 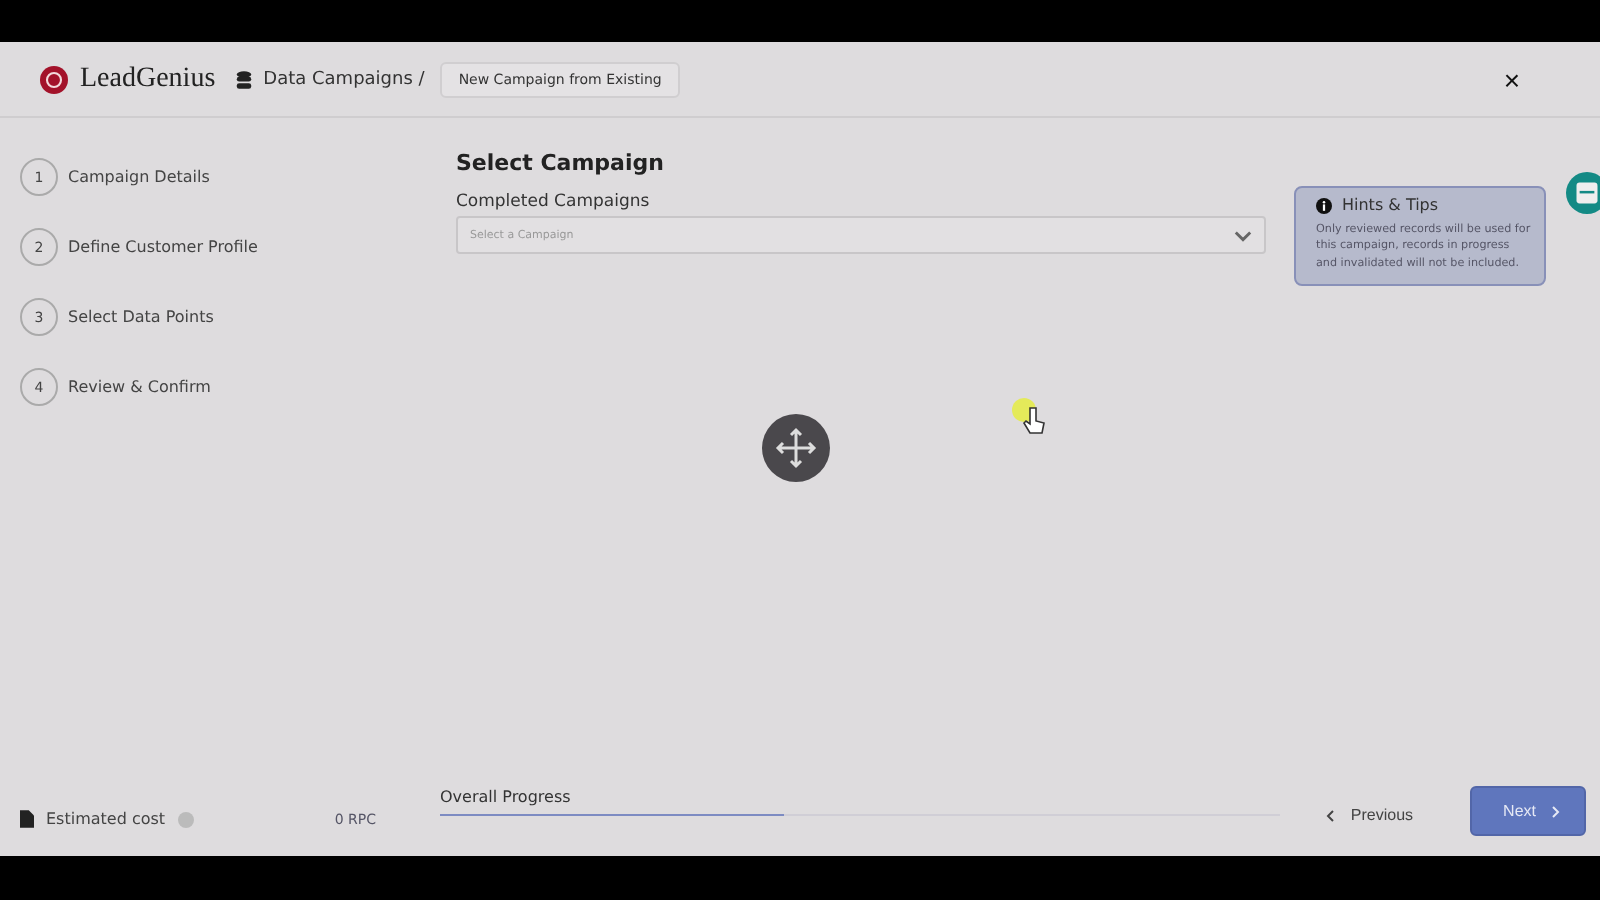 I want to click on progress-label: Overall Progress, so click(x=506, y=797).